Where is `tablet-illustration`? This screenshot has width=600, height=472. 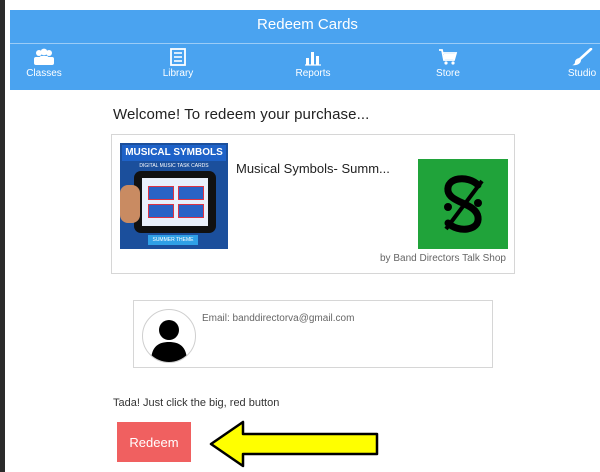 tablet-illustration is located at coordinates (175, 202).